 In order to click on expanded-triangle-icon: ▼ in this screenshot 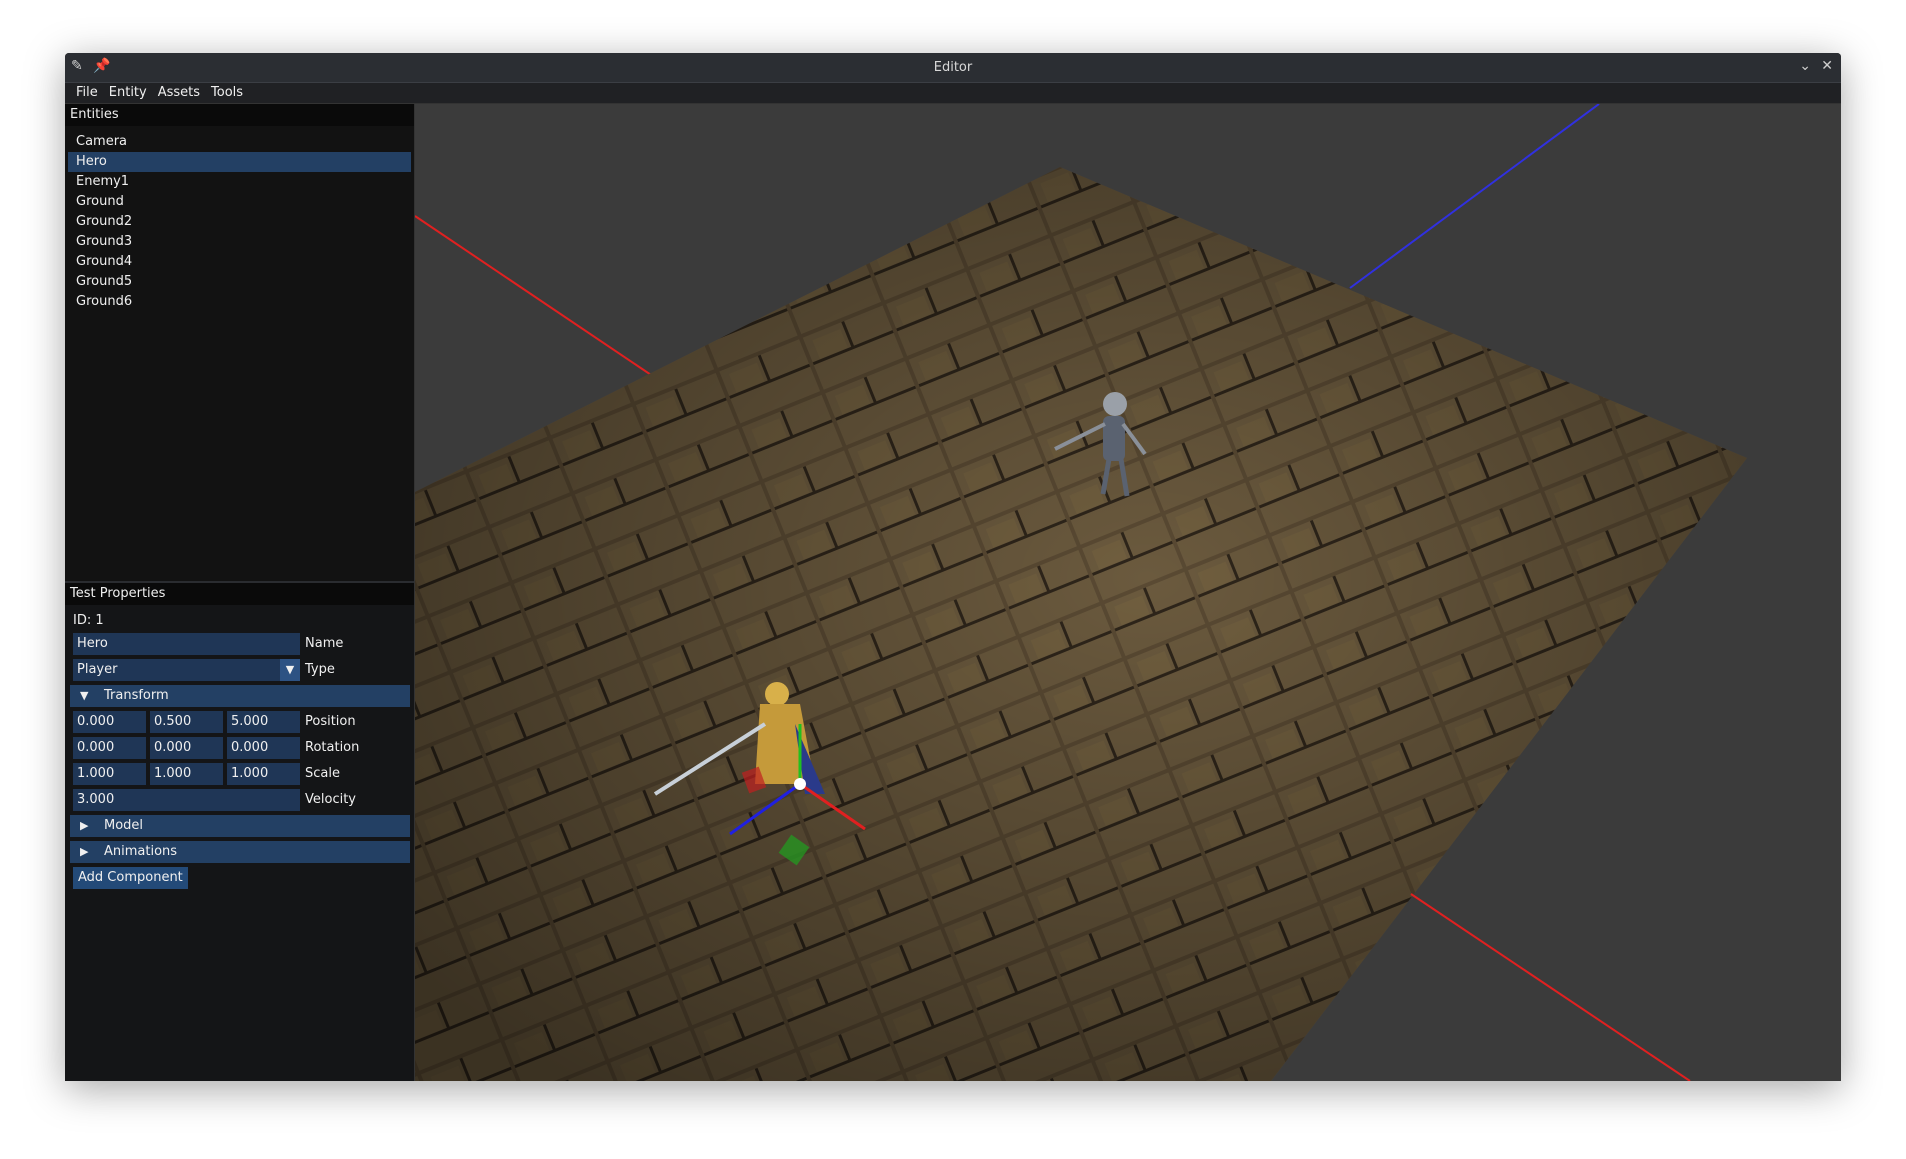, I will do `click(84, 695)`.